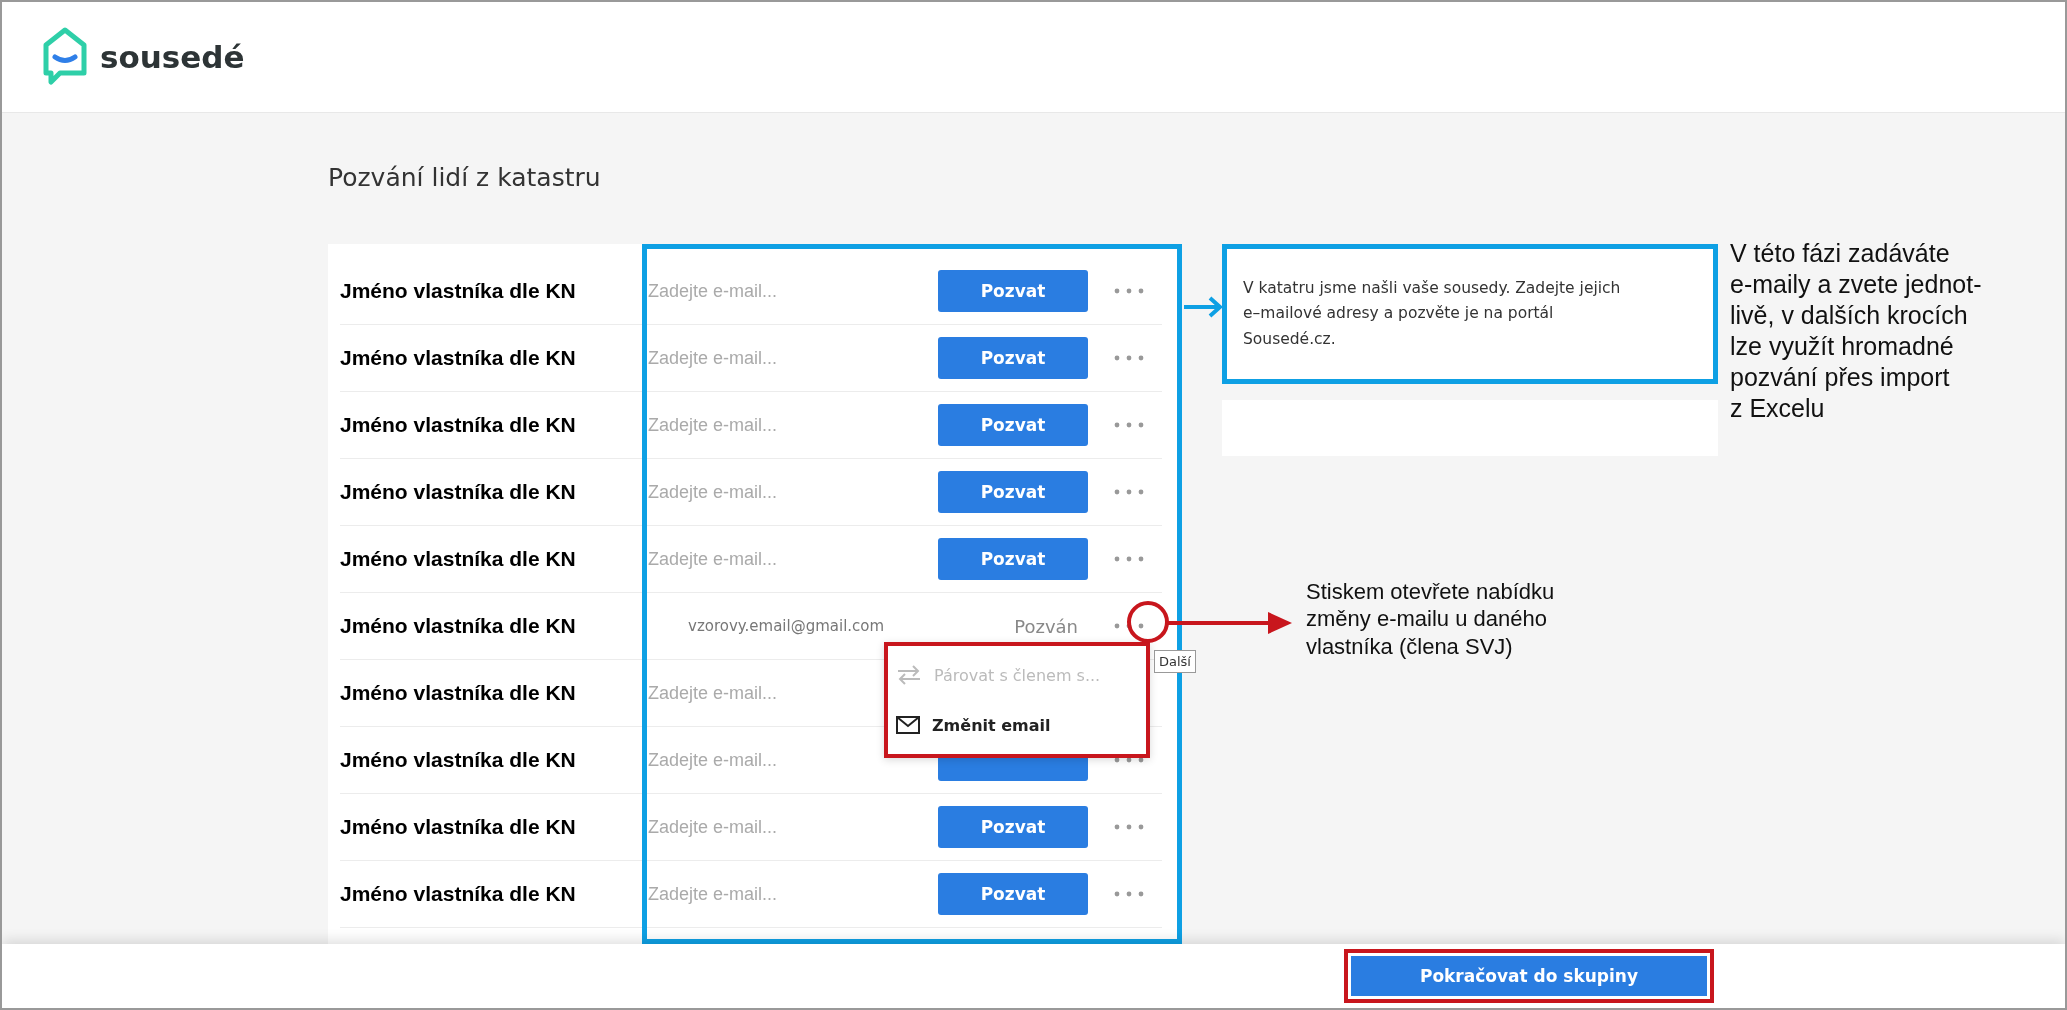  I want to click on email-address: vzorovy.email@gmail.com, so click(786, 626).